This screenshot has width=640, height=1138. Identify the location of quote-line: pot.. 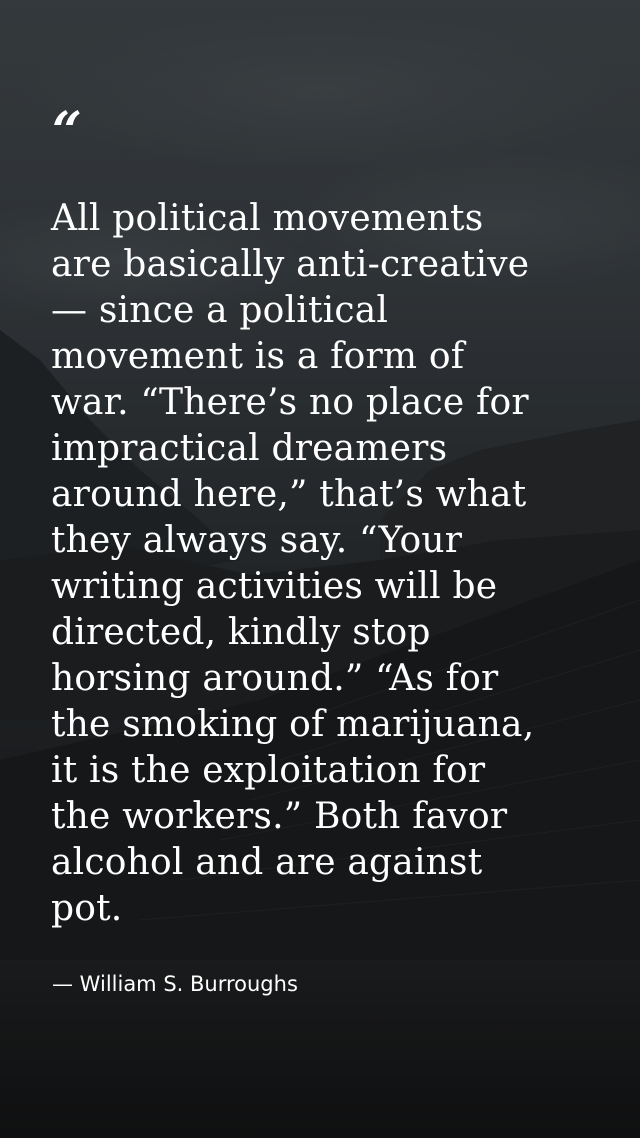
(87, 908).